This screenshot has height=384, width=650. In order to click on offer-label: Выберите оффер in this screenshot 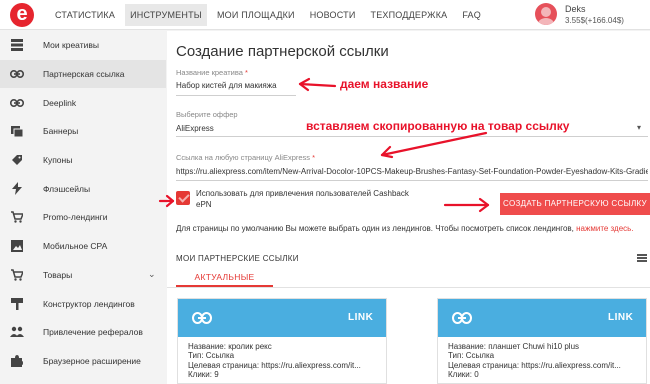, I will do `click(207, 114)`.